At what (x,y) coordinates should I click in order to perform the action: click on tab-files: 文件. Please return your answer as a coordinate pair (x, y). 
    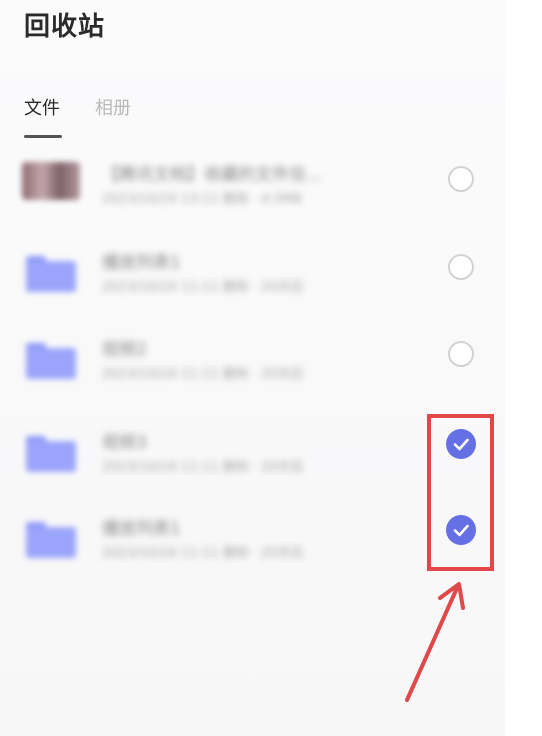
    Looking at the image, I should click on (42, 107).